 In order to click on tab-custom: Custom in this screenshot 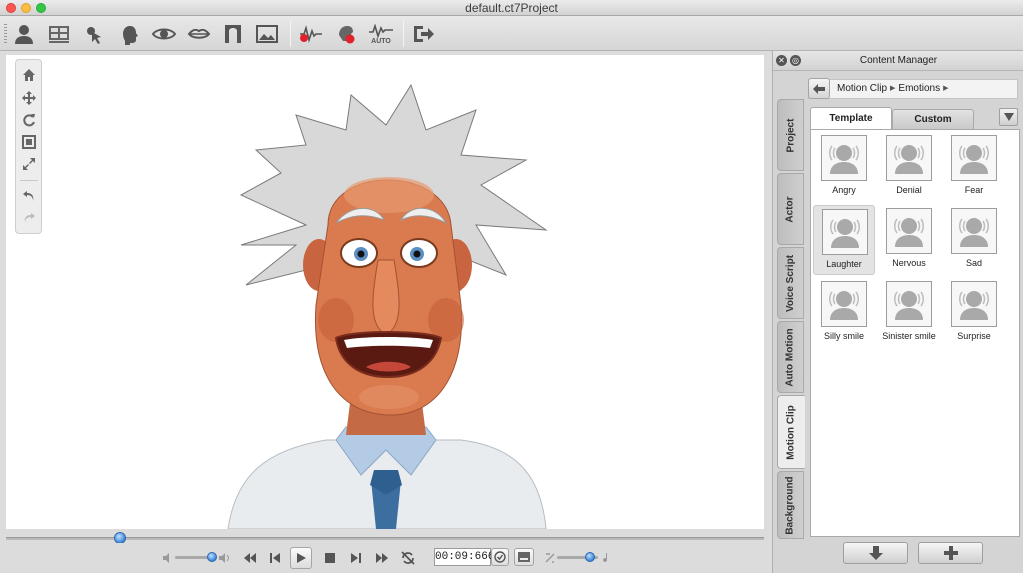, I will do `click(933, 119)`.